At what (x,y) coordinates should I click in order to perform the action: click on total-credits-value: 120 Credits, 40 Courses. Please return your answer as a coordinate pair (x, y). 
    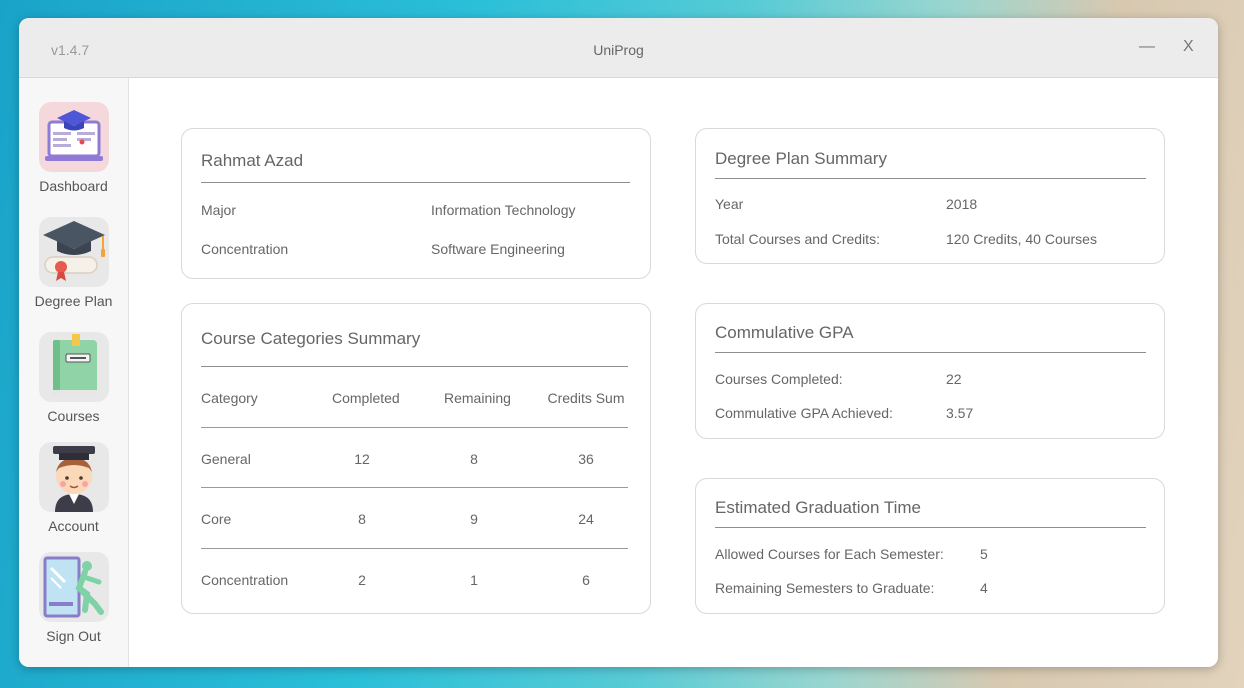
    Looking at the image, I should click on (1021, 239).